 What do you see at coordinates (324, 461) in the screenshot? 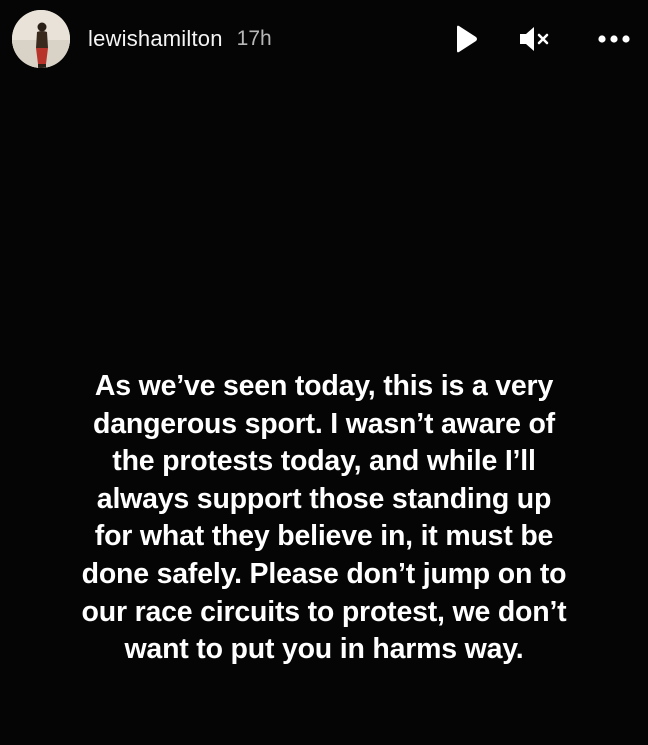
I see `caption-line: the protests today, and while I’ll` at bounding box center [324, 461].